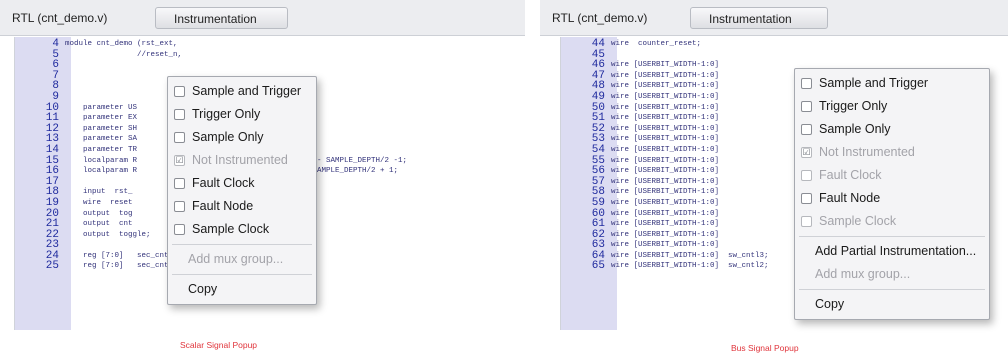  Describe the element at coordinates (108, 234) in the screenshot. I see `code-text: output toggle;` at that location.